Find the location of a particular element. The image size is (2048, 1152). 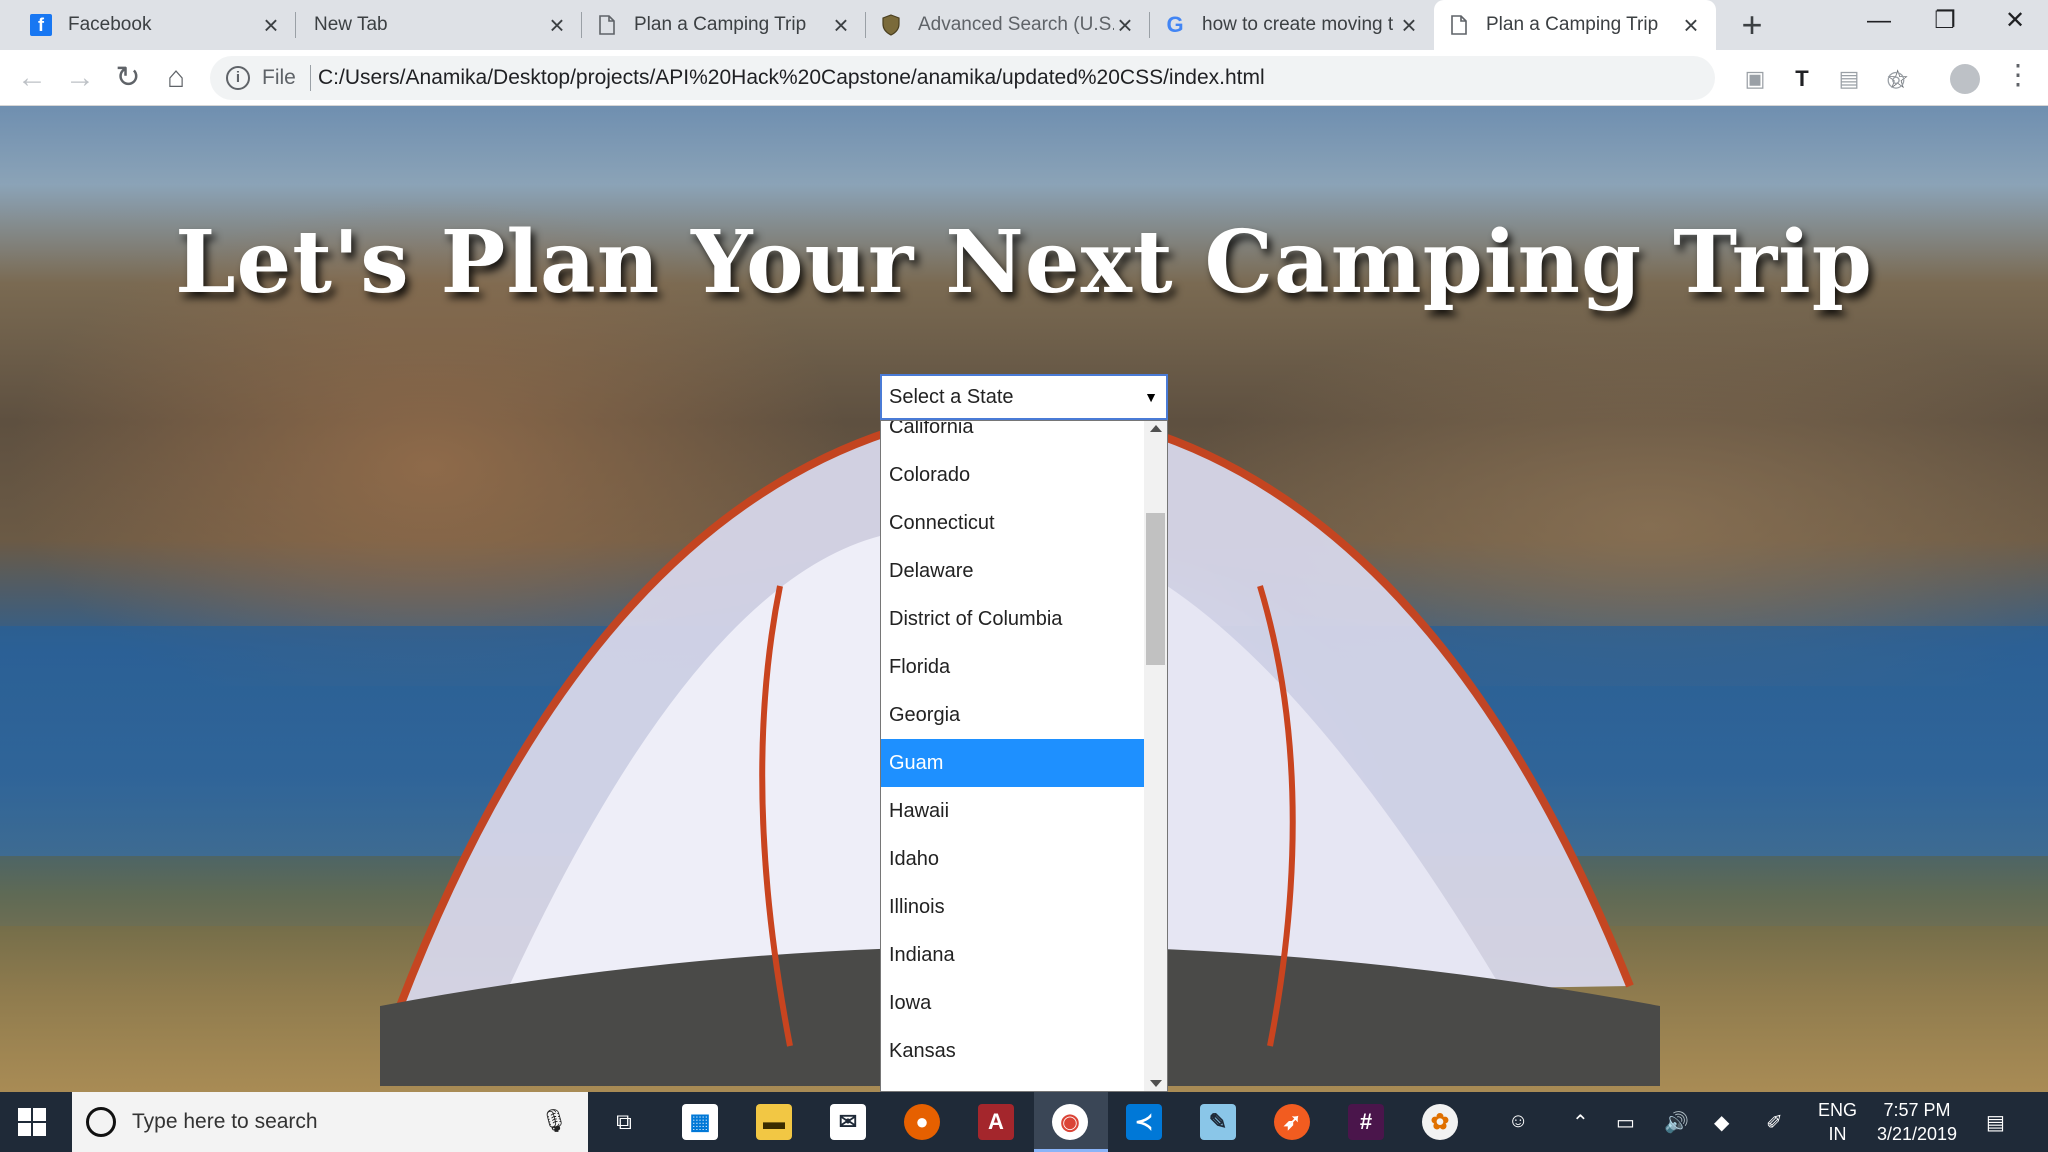

scheme-label: File is located at coordinates (279, 77).